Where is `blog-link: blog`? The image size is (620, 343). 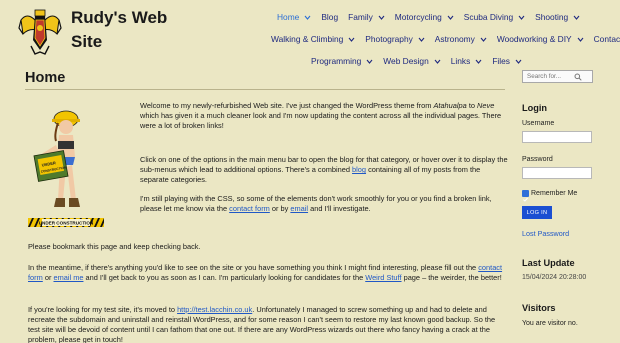 blog-link: blog is located at coordinates (359, 169).